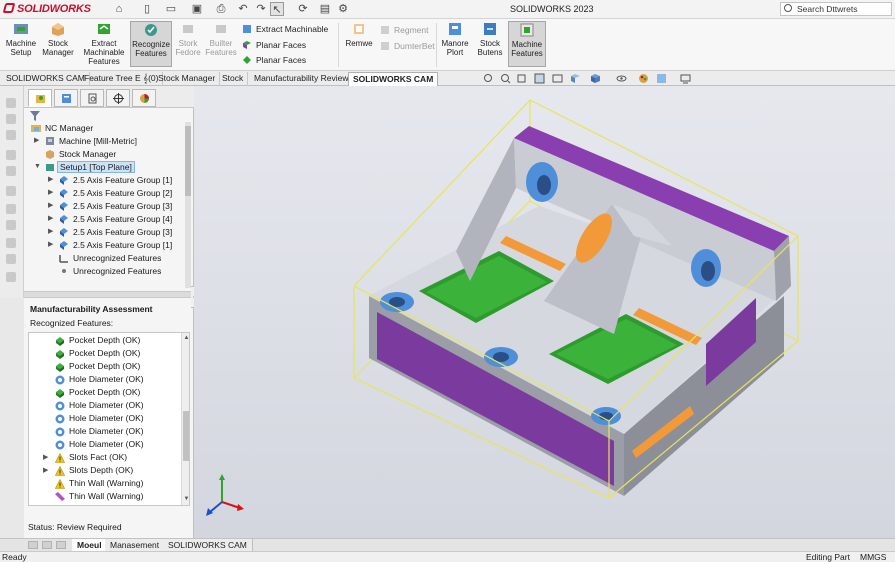  Describe the element at coordinates (595, 78) in the screenshot. I see `display-style-icon` at that location.